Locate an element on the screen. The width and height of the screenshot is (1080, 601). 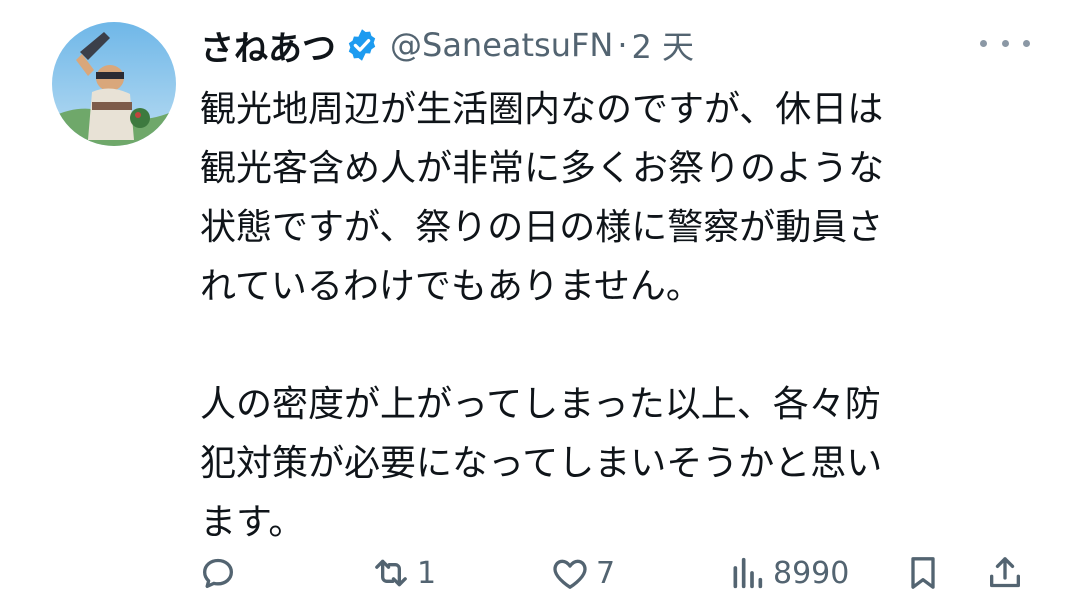
retweet-button: 1 is located at coordinates (403, 573).